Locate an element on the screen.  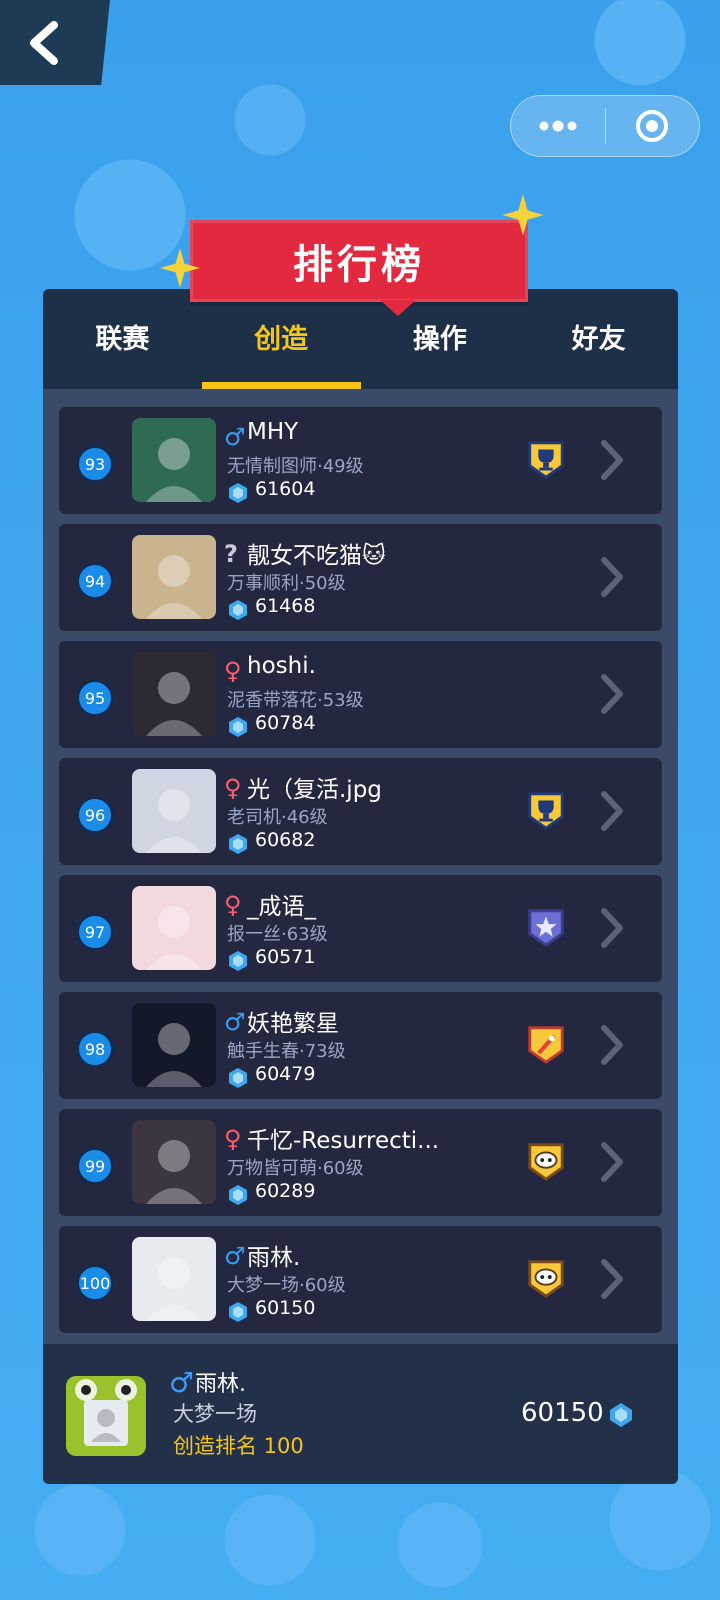
user-score: 60150 is located at coordinates (285, 1308).